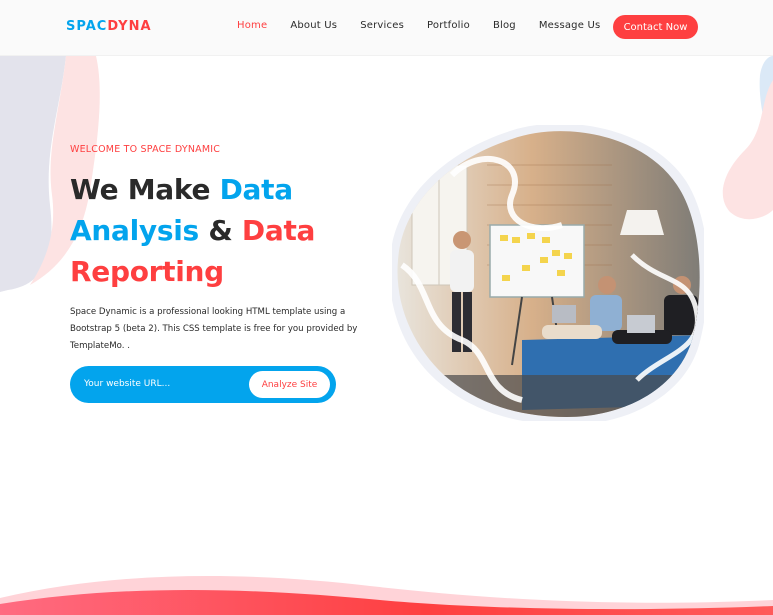 This screenshot has height=615, width=773. I want to click on title-data-1: Data, so click(256, 189).